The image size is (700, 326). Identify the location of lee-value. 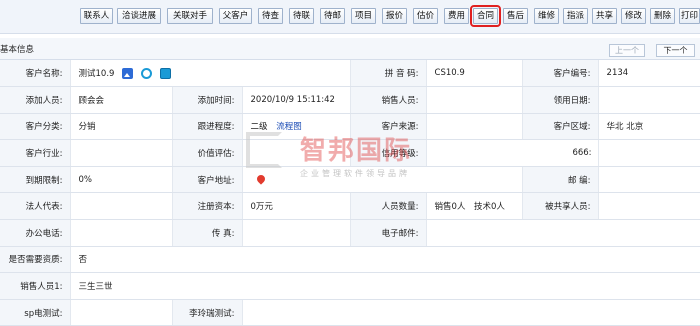
(471, 312).